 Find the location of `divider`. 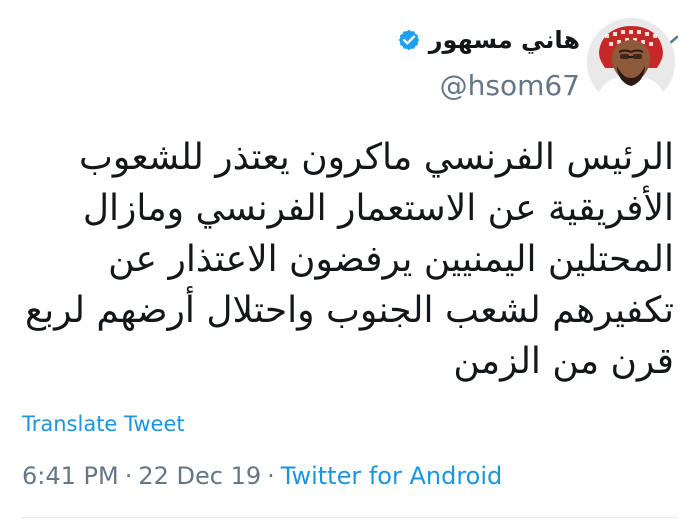

divider is located at coordinates (350, 517).